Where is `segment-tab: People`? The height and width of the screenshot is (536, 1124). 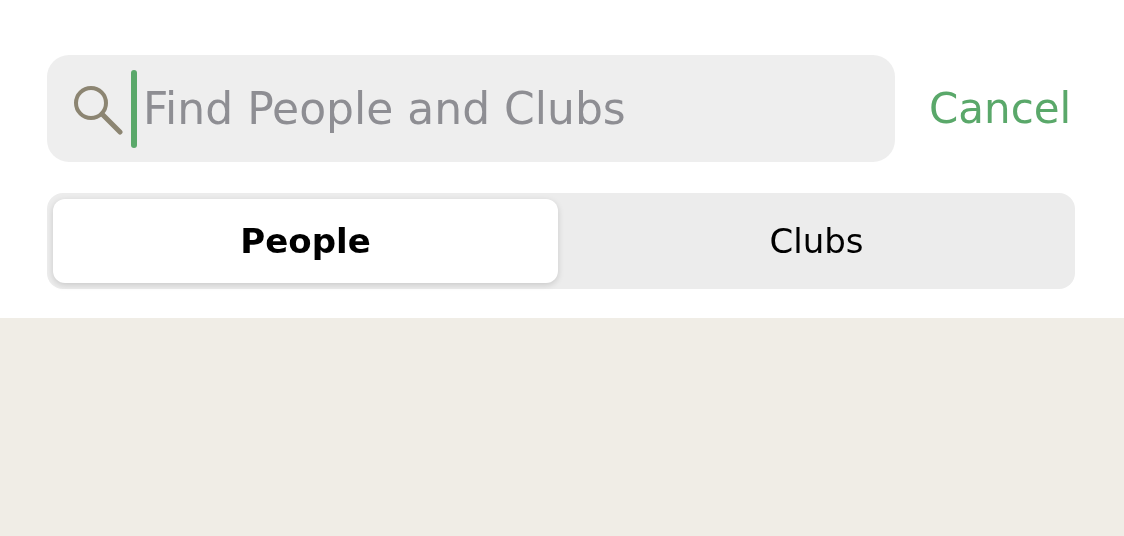 segment-tab: People is located at coordinates (305, 241).